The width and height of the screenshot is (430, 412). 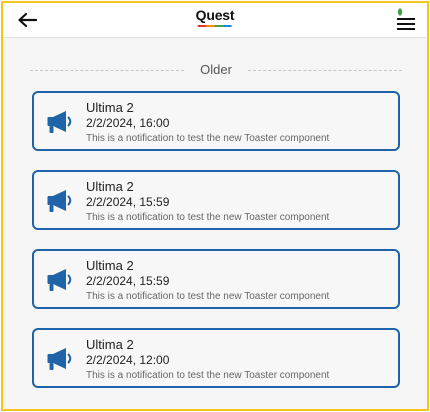 I want to click on divider-line-left, so click(x=107, y=70).